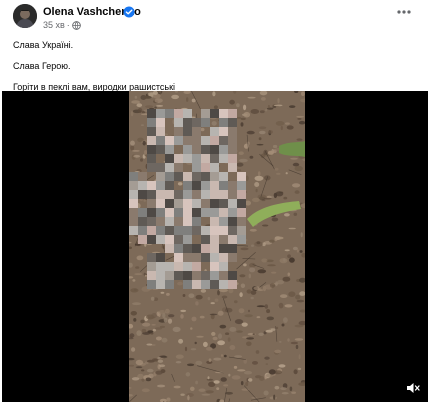 The image size is (430, 408). What do you see at coordinates (76, 25) in the screenshot?
I see `globe-icon` at bounding box center [76, 25].